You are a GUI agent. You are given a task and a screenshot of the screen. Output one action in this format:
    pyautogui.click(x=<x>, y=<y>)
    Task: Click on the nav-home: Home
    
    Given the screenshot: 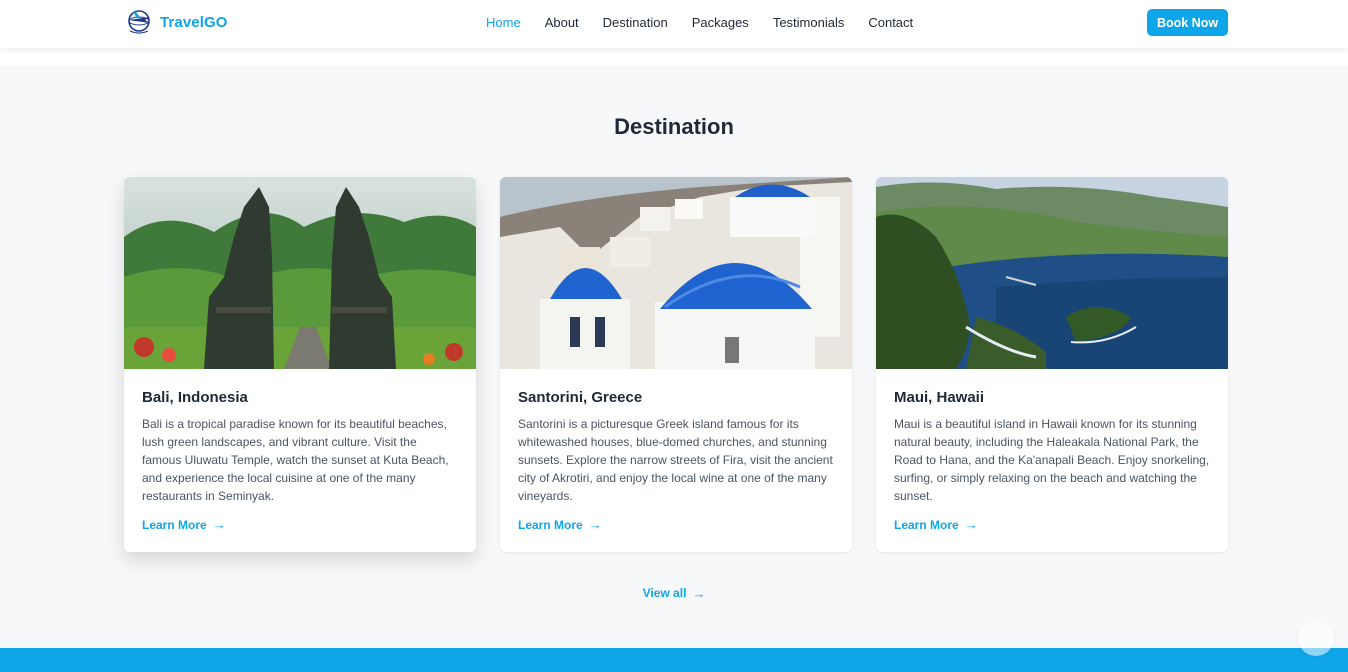 What is the action you would take?
    pyautogui.click(x=503, y=22)
    